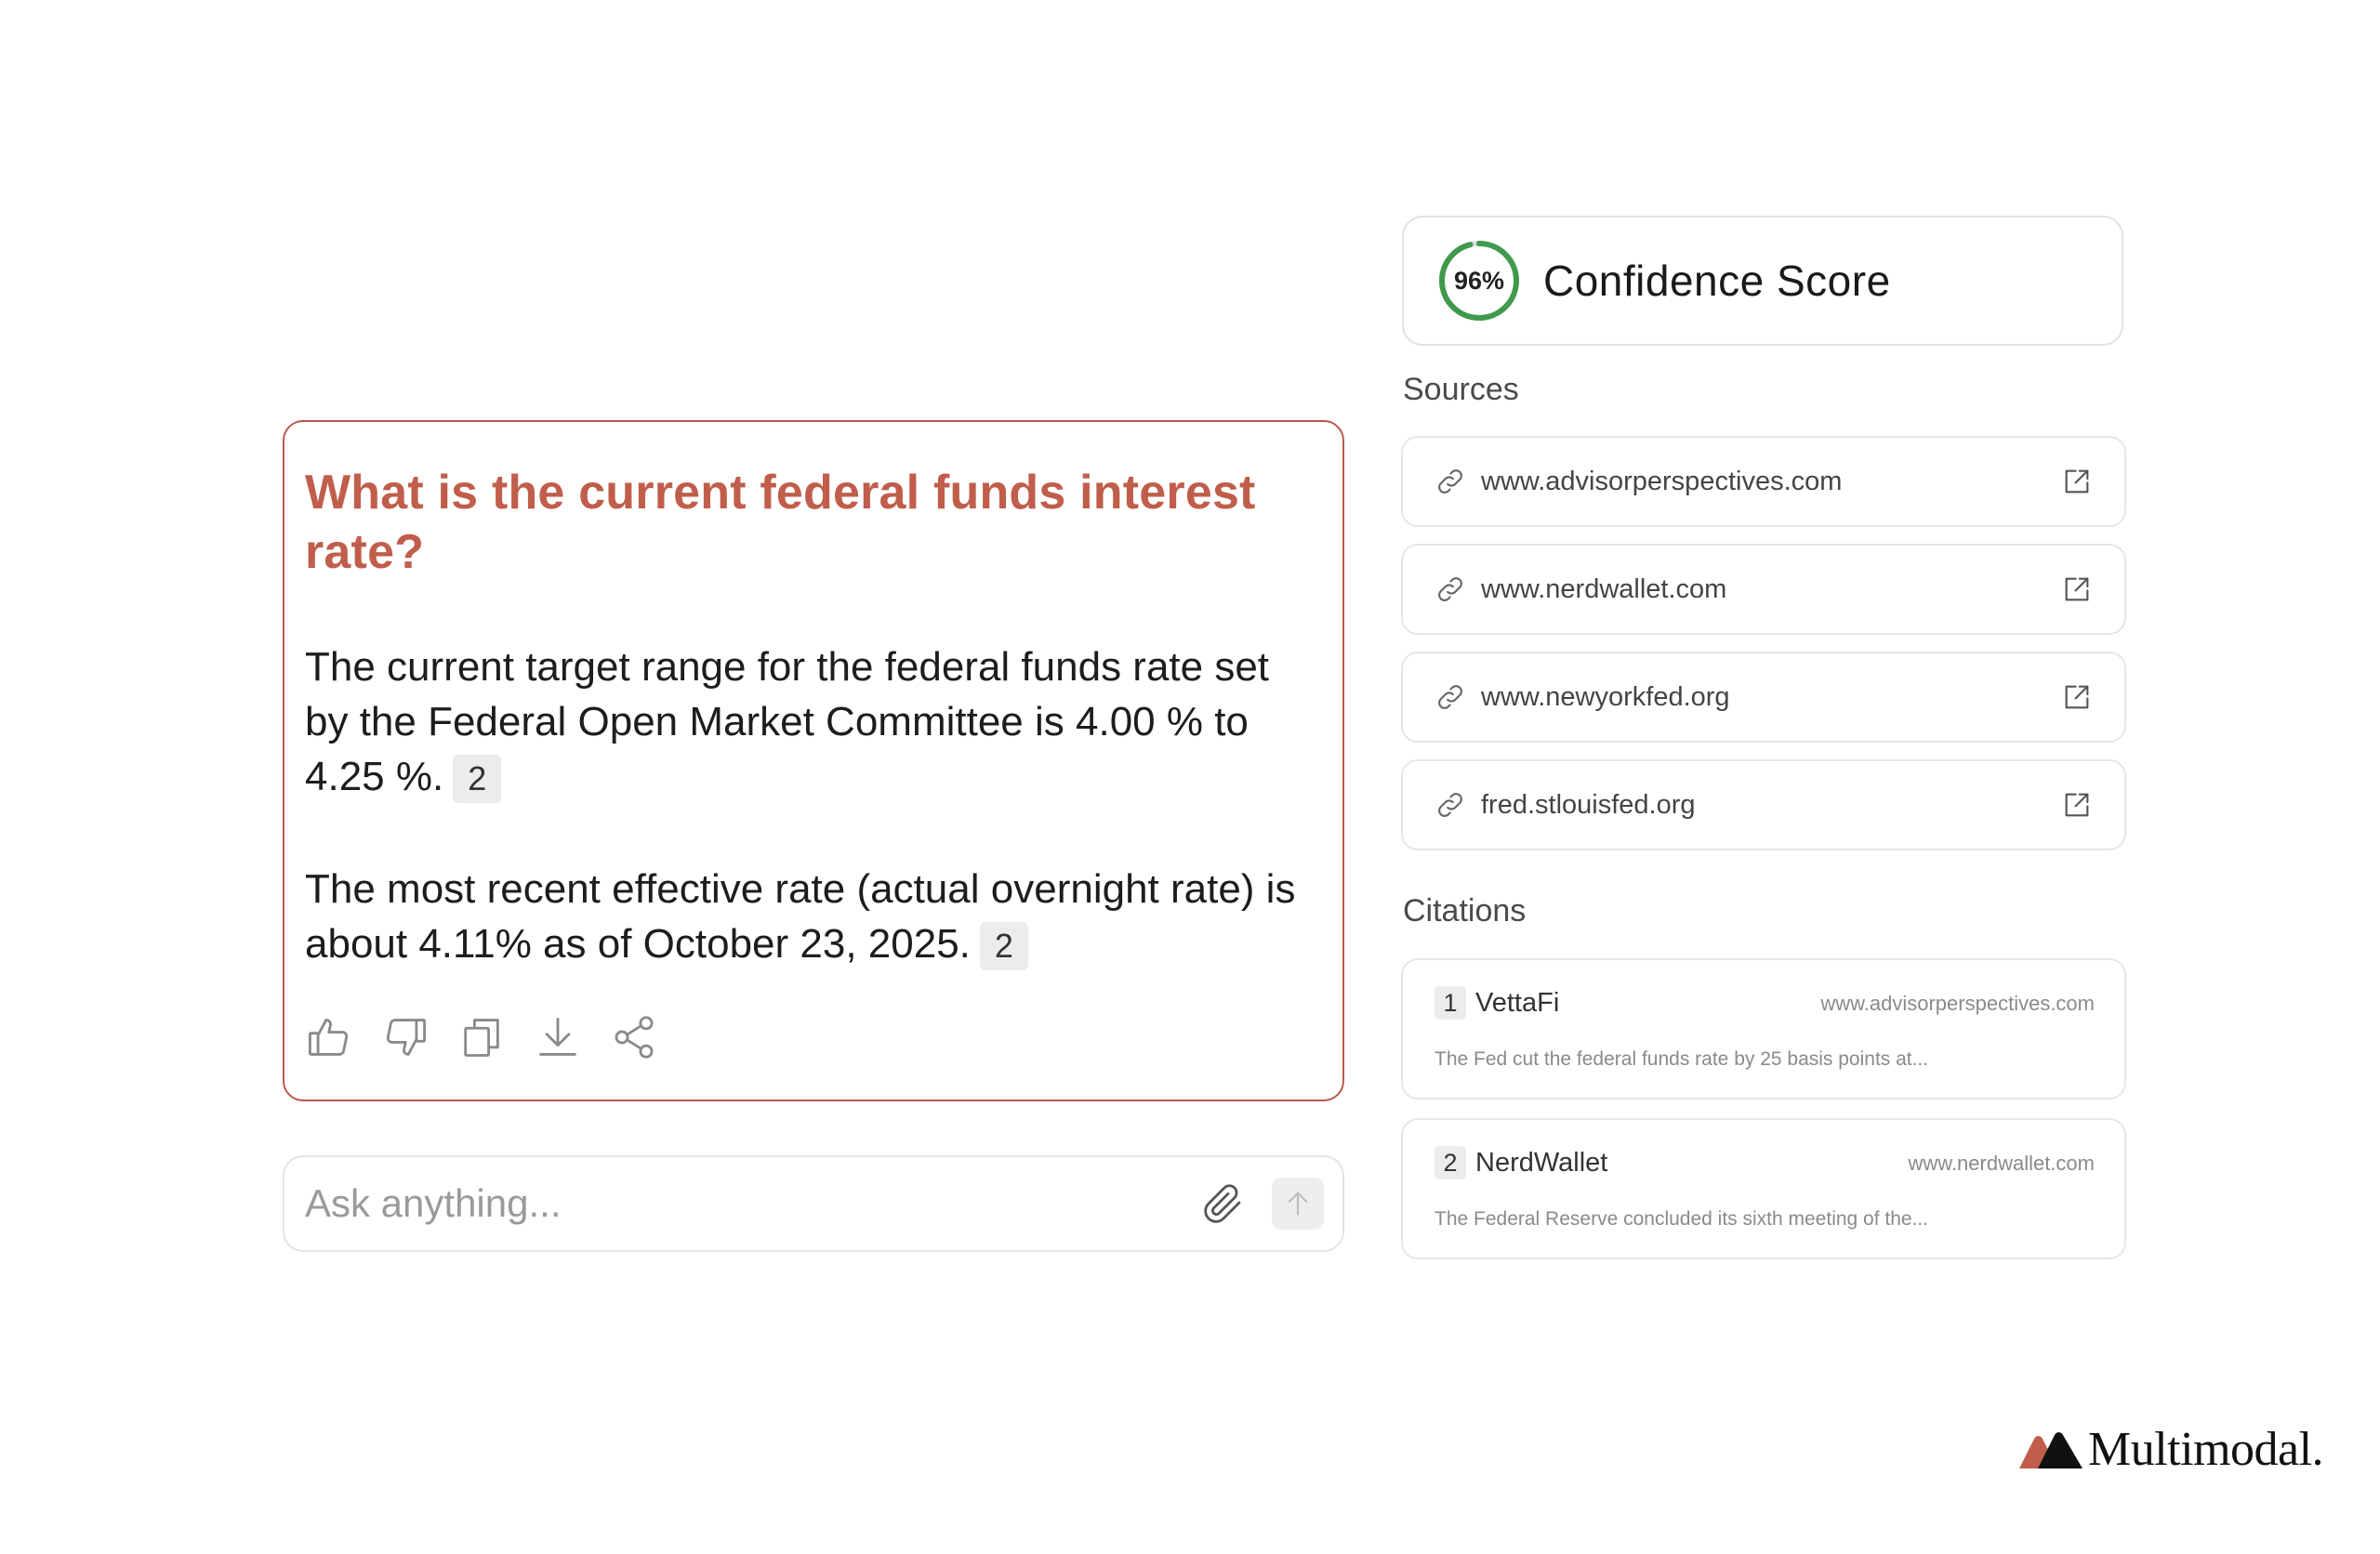 The height and width of the screenshot is (1554, 2380). Describe the element at coordinates (1604, 588) in the screenshot. I see `source-domain: www.nerdwallet.com` at that location.